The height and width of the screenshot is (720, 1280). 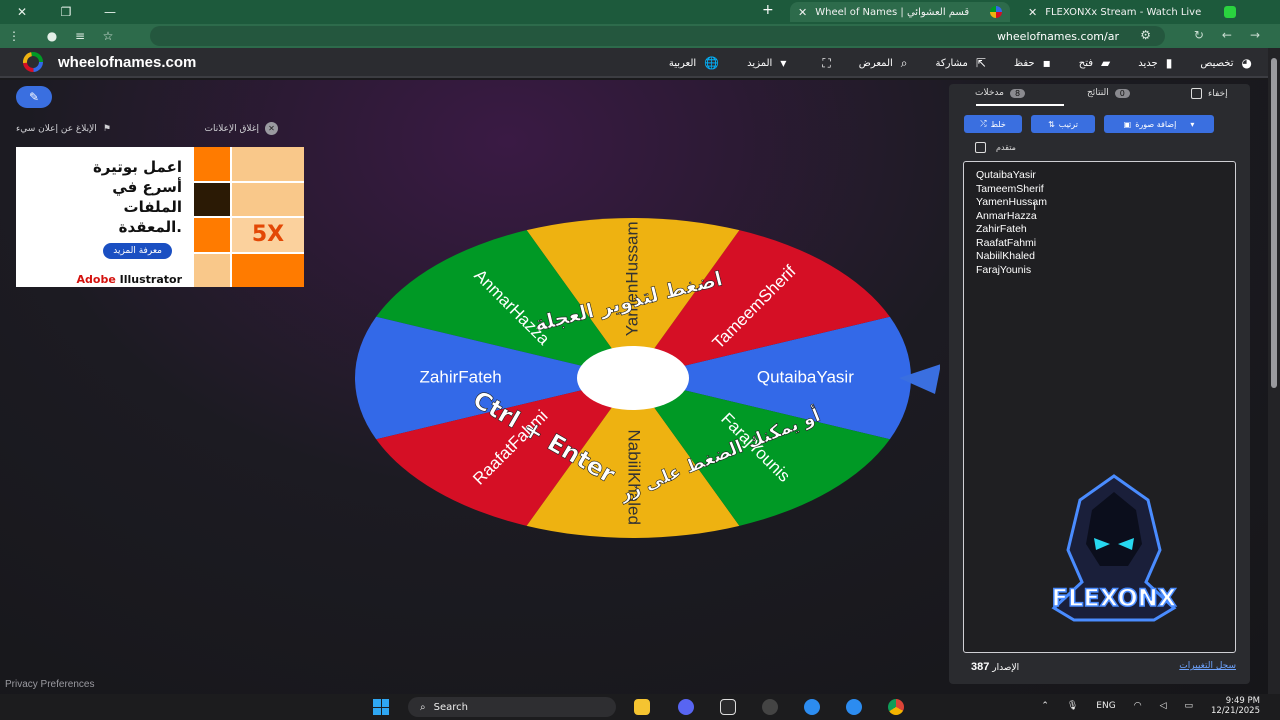 What do you see at coordinates (993, 124) in the screenshot?
I see `shuffle-button: ⤮ خلط` at bounding box center [993, 124].